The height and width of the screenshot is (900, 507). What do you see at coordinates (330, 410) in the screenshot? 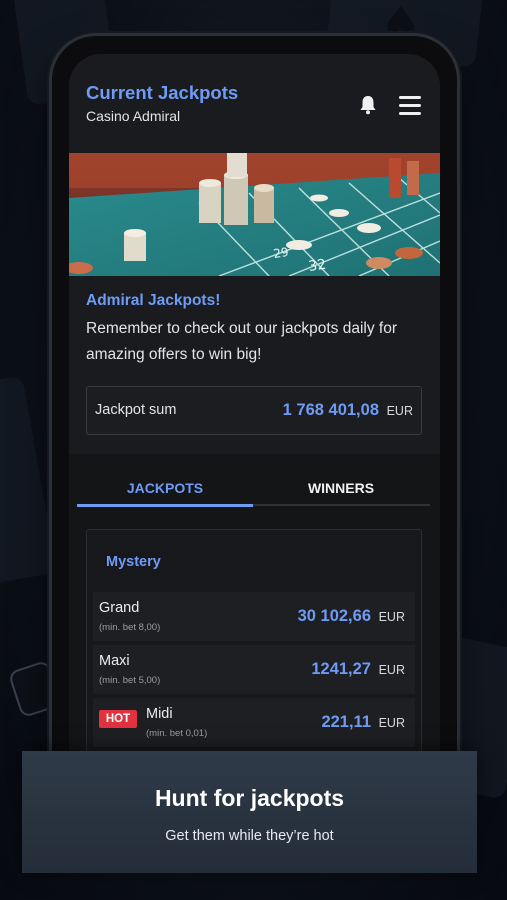
I see `jackpot-sum-value: 1 768 401,08` at bounding box center [330, 410].